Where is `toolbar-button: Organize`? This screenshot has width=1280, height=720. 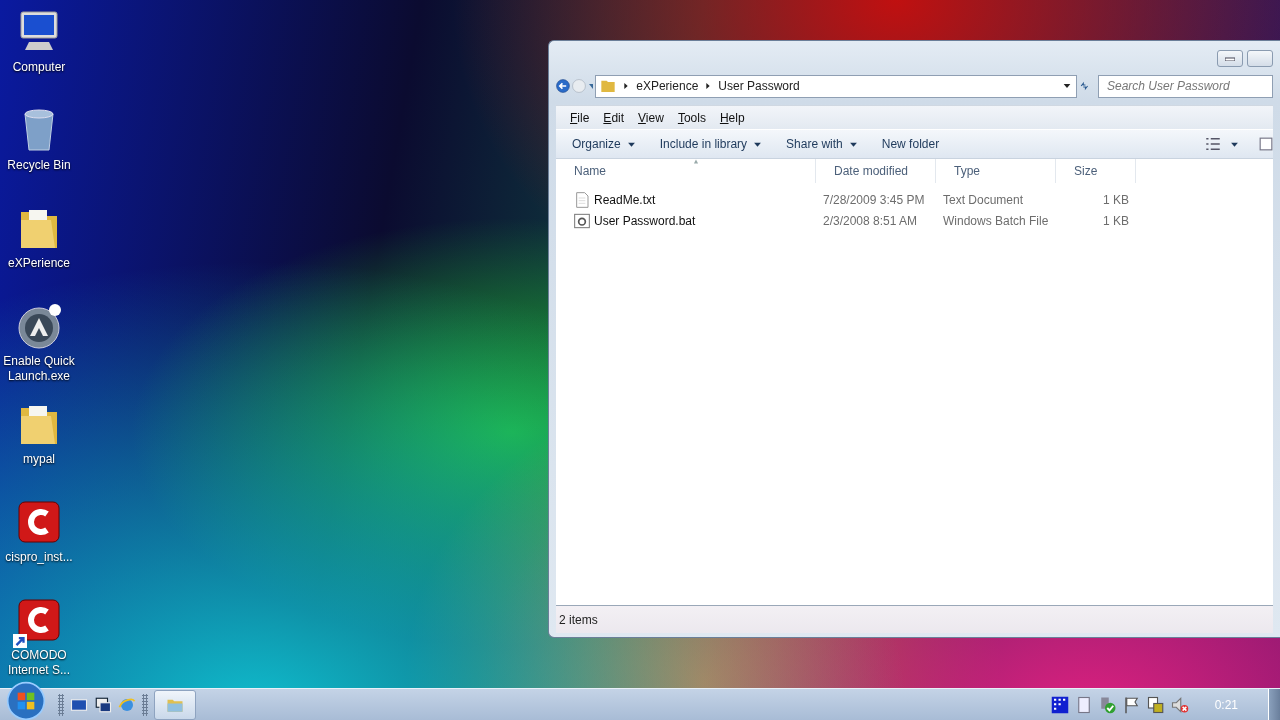 toolbar-button: Organize is located at coordinates (604, 144).